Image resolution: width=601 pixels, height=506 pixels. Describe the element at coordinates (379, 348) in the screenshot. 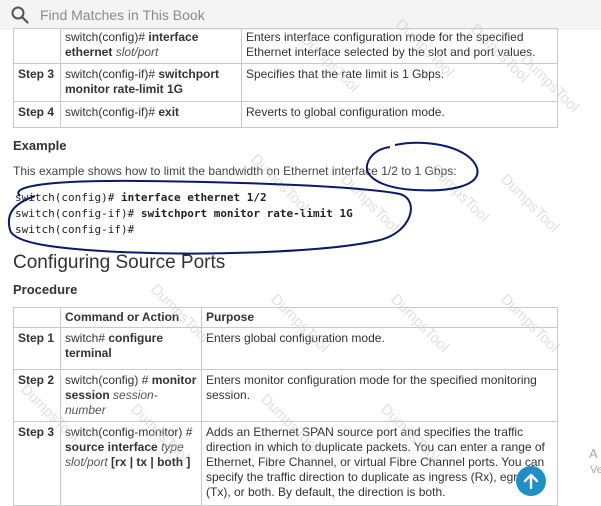

I see `purpose-cell: Enters global configuration mode.` at that location.